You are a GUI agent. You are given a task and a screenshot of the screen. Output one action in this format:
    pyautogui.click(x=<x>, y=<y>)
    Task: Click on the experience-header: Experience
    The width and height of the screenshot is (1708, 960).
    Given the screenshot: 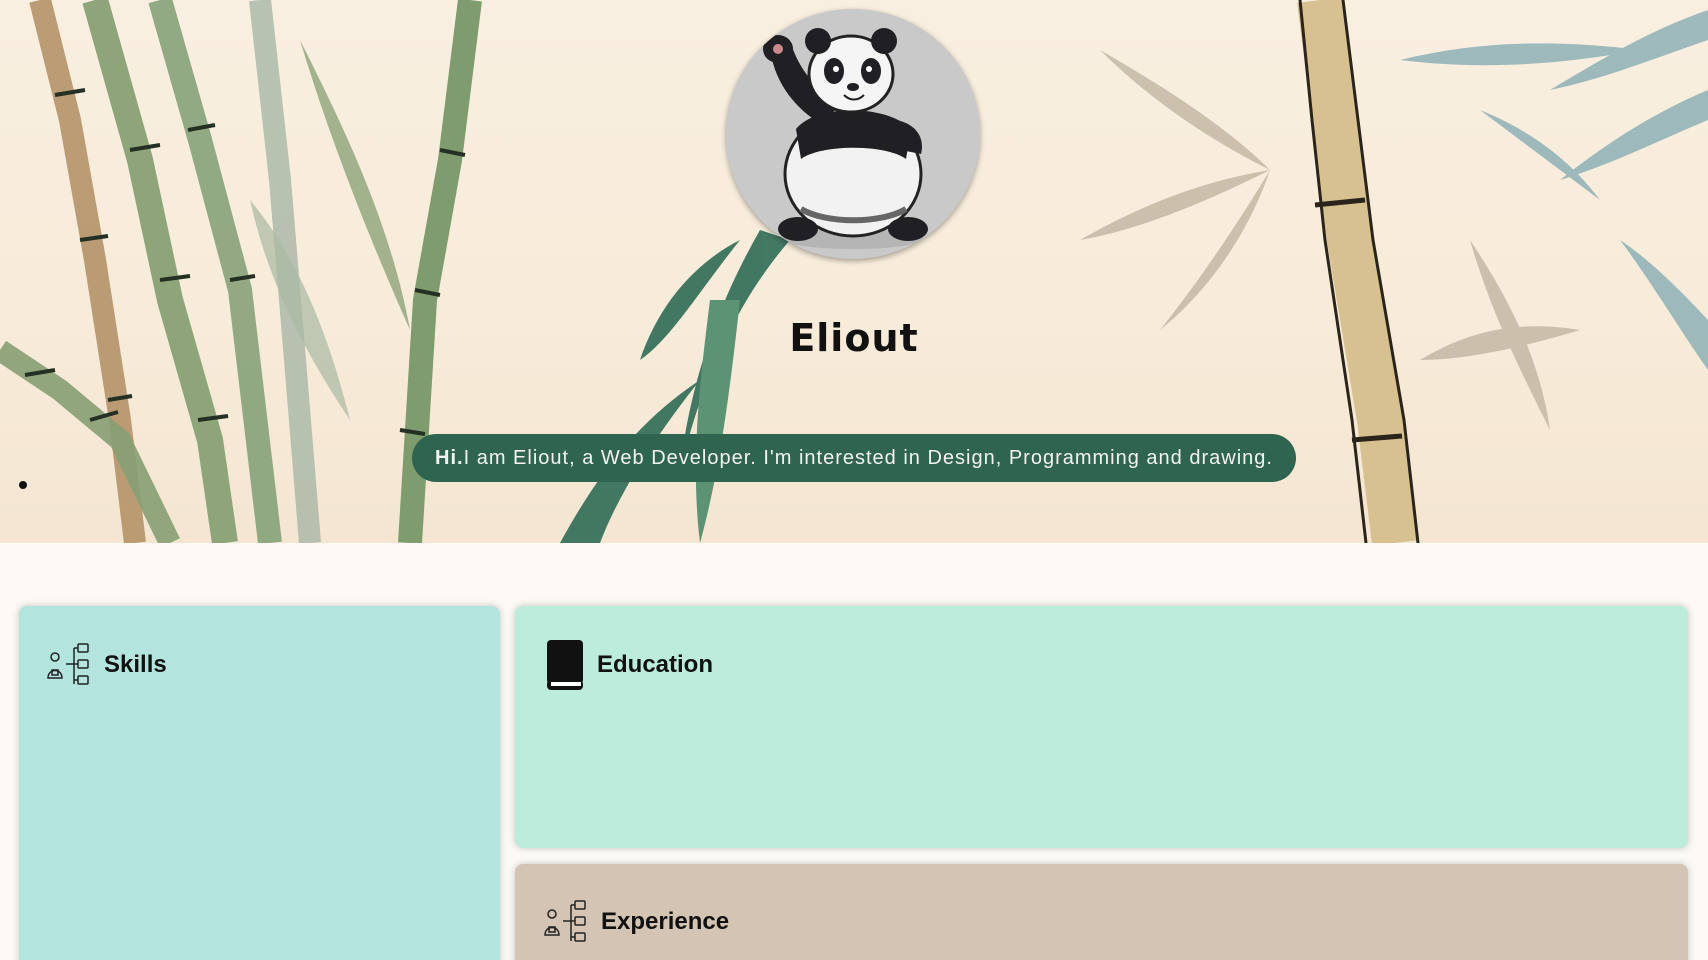 What is the action you would take?
    pyautogui.click(x=635, y=922)
    